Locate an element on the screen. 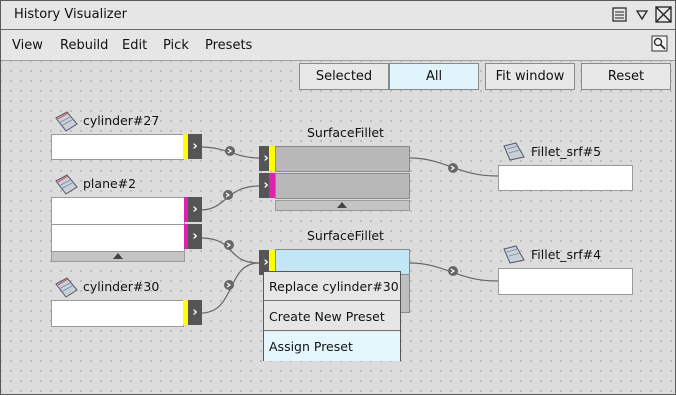  node-label-surfacefillet-2: SurfaceFillet is located at coordinates (345, 235).